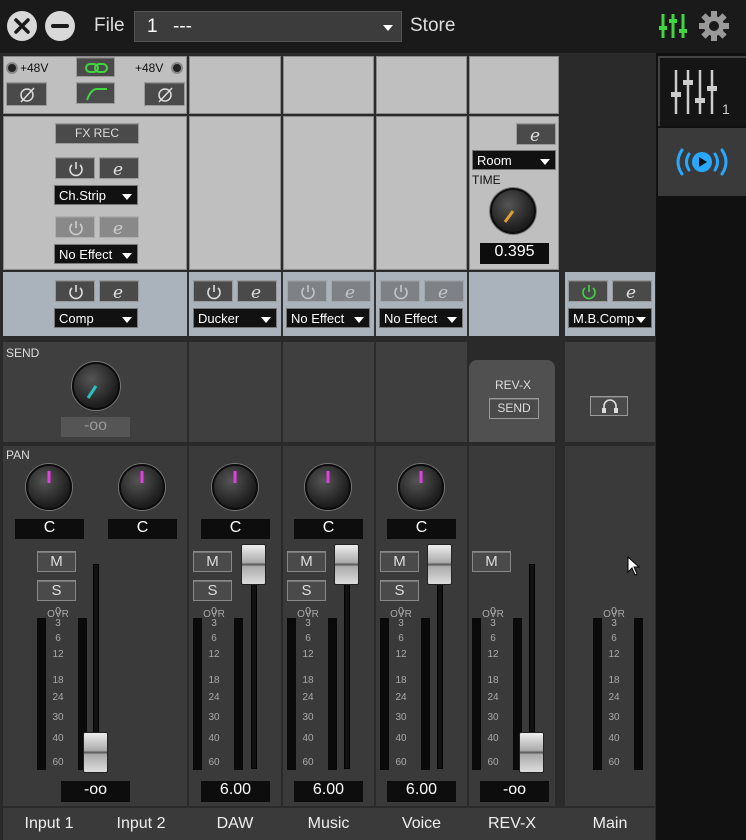  I want to click on store-button: Store, so click(432, 26).